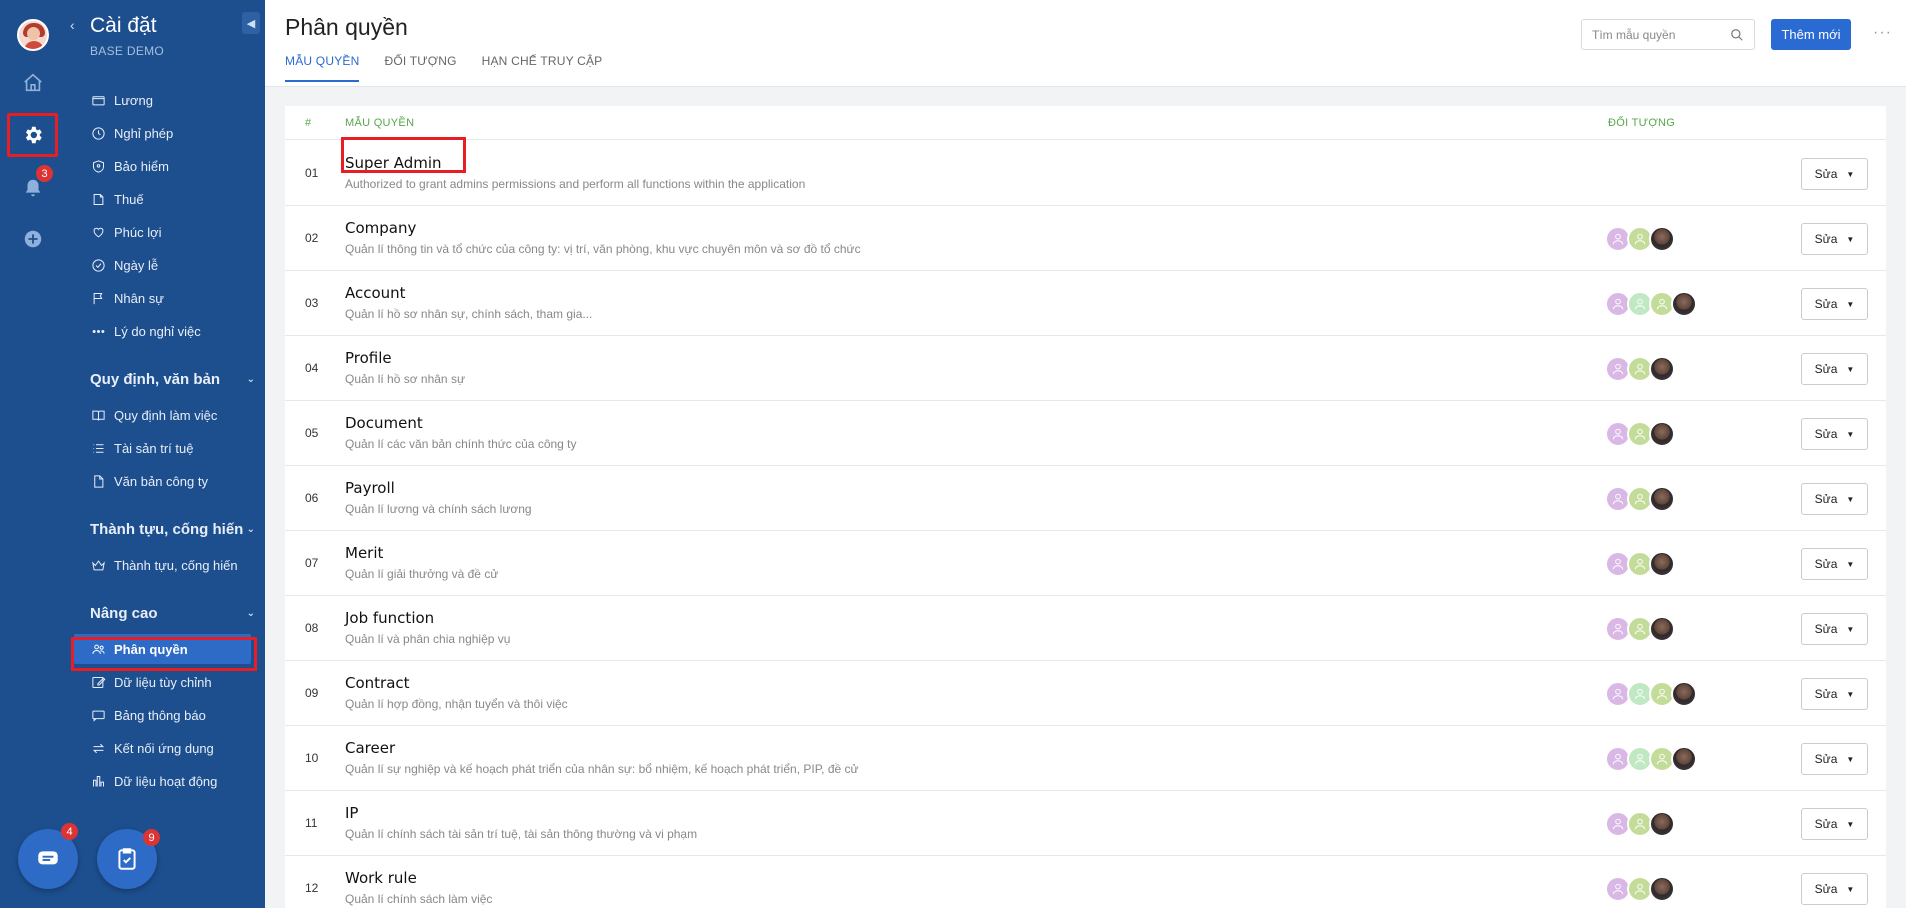 Image resolution: width=1906 pixels, height=908 pixels. What do you see at coordinates (370, 488) in the screenshot?
I see `template-name: Payroll` at bounding box center [370, 488].